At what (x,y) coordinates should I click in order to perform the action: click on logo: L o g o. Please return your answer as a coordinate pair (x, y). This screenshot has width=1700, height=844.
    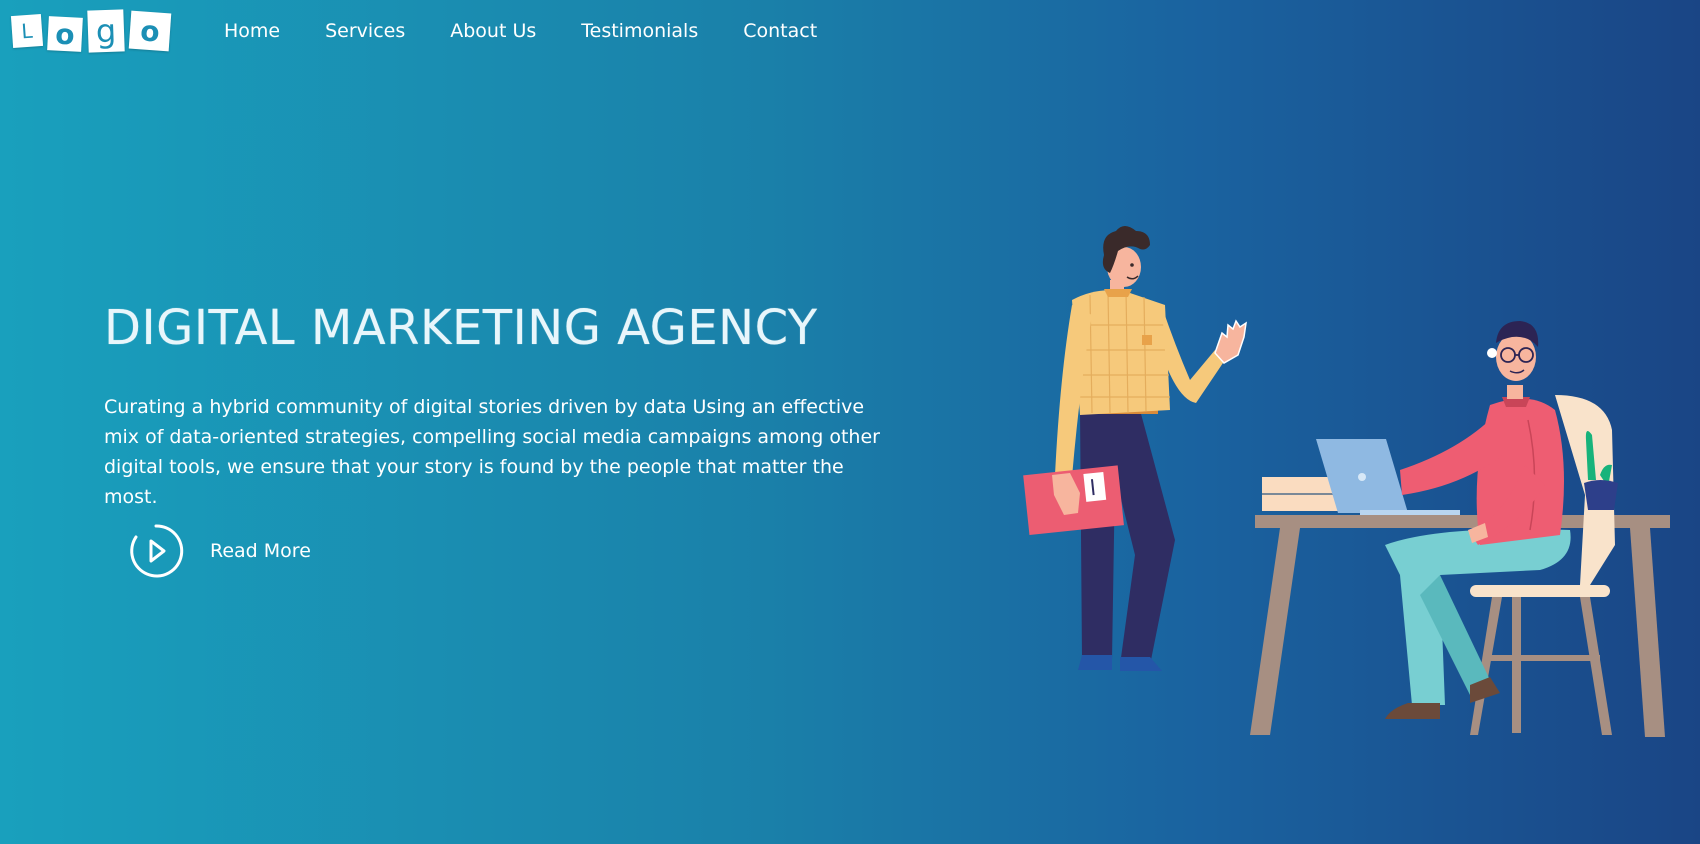
    Looking at the image, I should click on (91, 31).